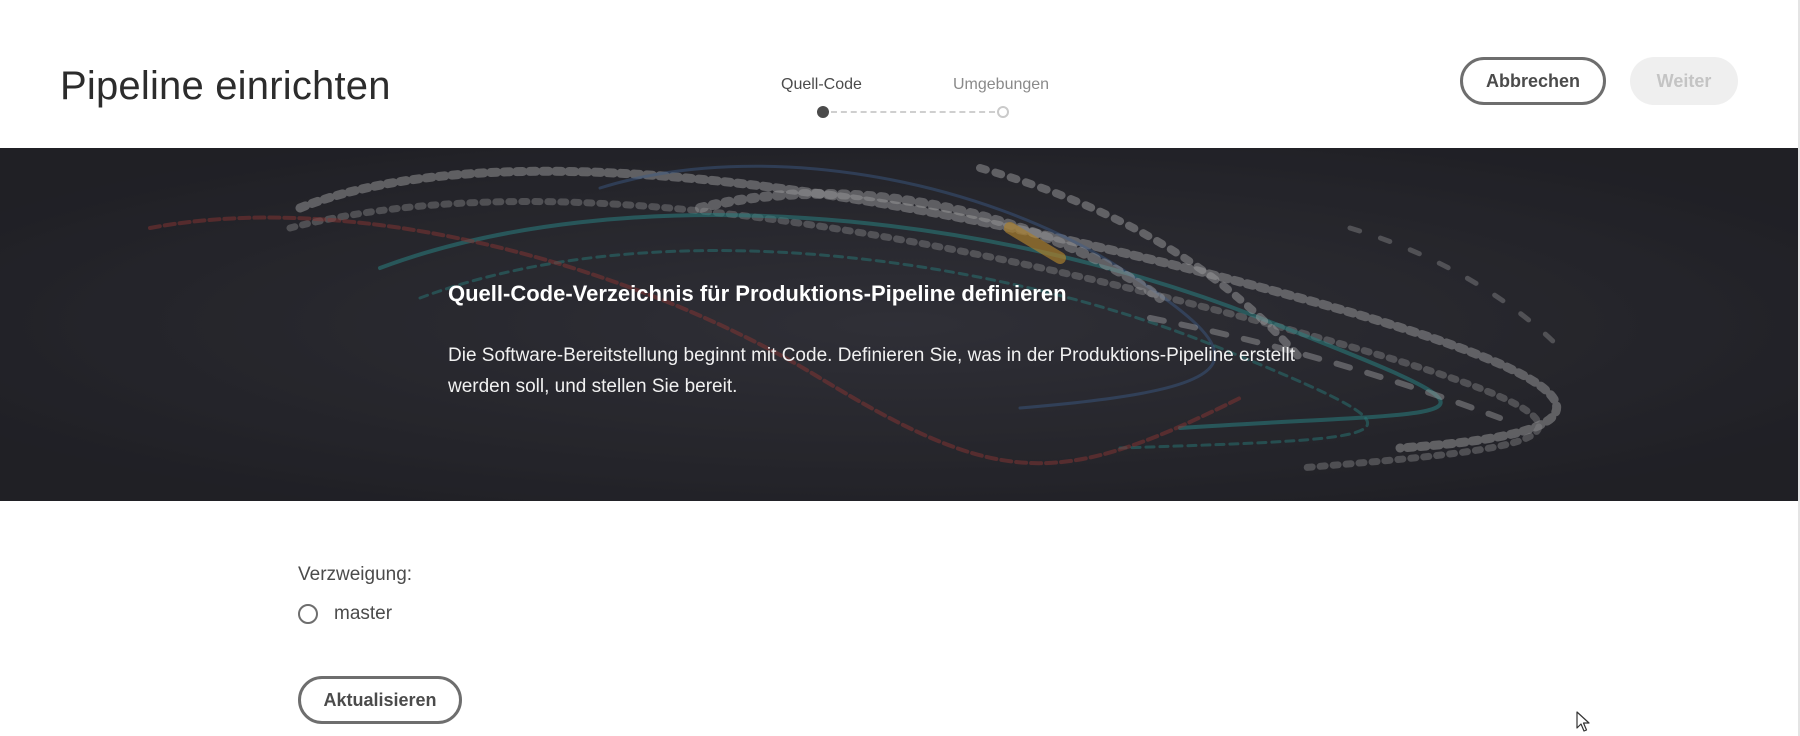 The width and height of the screenshot is (1800, 736). What do you see at coordinates (308, 614) in the screenshot?
I see `radio-button-icon` at bounding box center [308, 614].